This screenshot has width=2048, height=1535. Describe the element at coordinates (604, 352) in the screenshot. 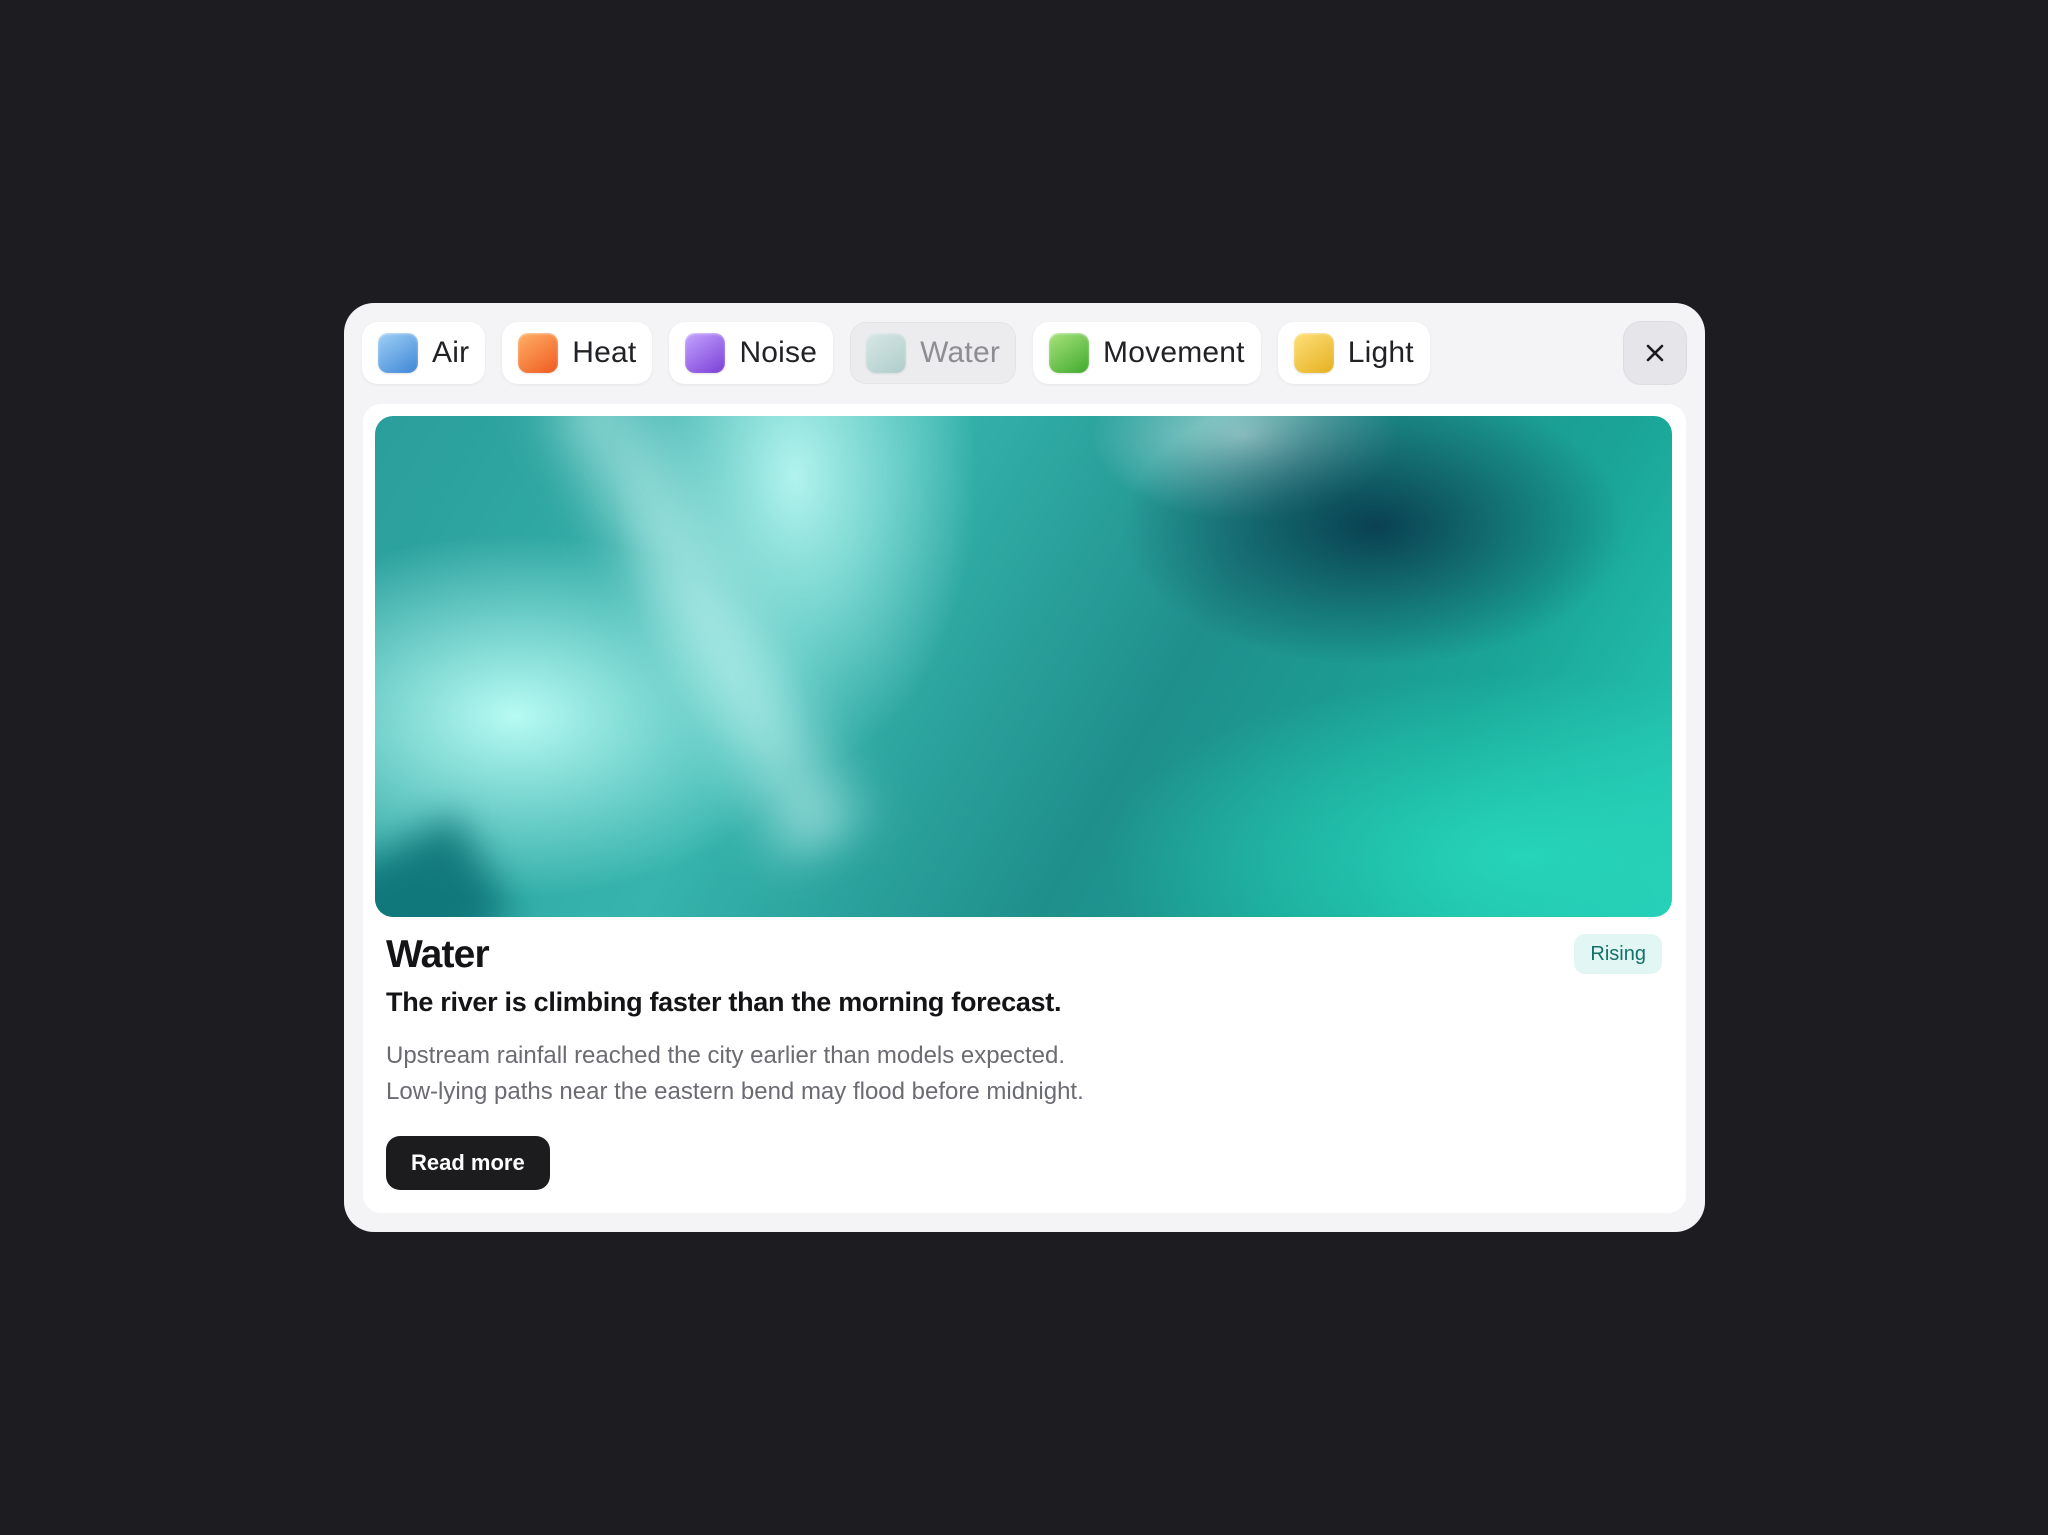

I see `tab-label: Heat` at that location.